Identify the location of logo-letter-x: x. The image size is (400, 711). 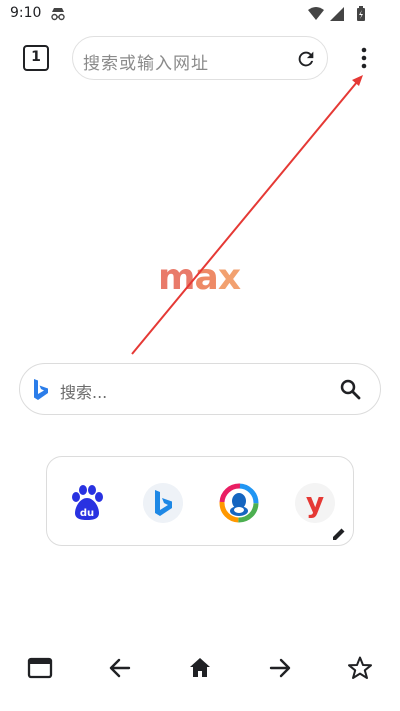
(229, 277).